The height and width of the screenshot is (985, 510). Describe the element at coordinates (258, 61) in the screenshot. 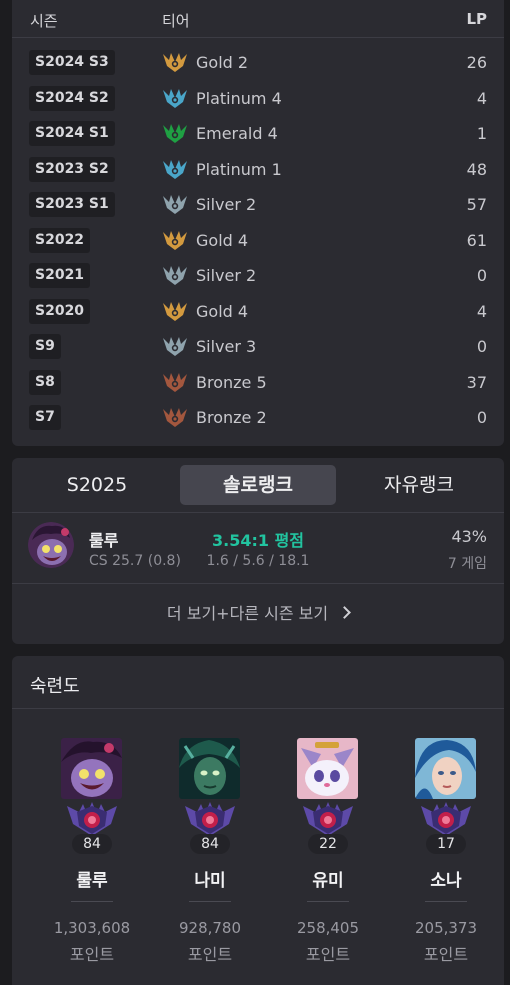

I see `season-row: S2024 S3 Gold 2 26` at that location.